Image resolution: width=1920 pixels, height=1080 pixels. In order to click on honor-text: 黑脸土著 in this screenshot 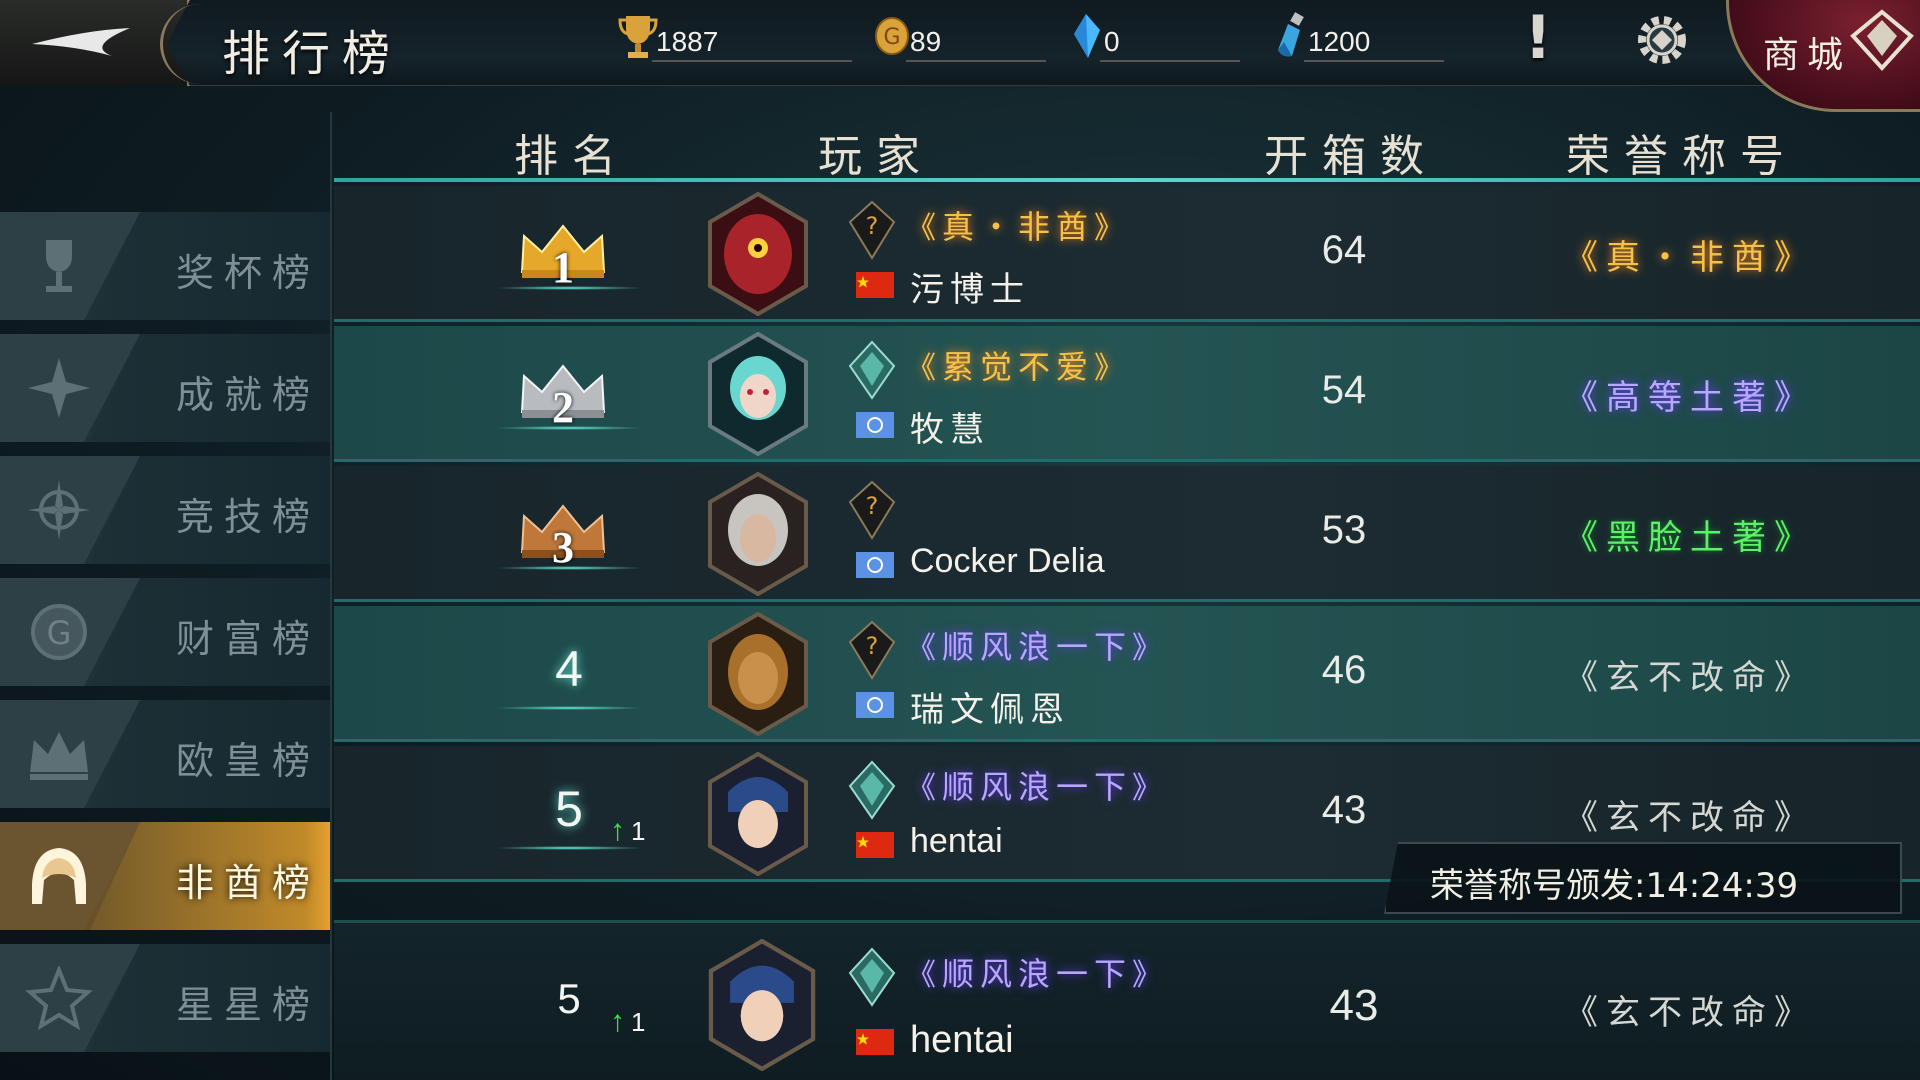, I will do `click(1690, 538)`.